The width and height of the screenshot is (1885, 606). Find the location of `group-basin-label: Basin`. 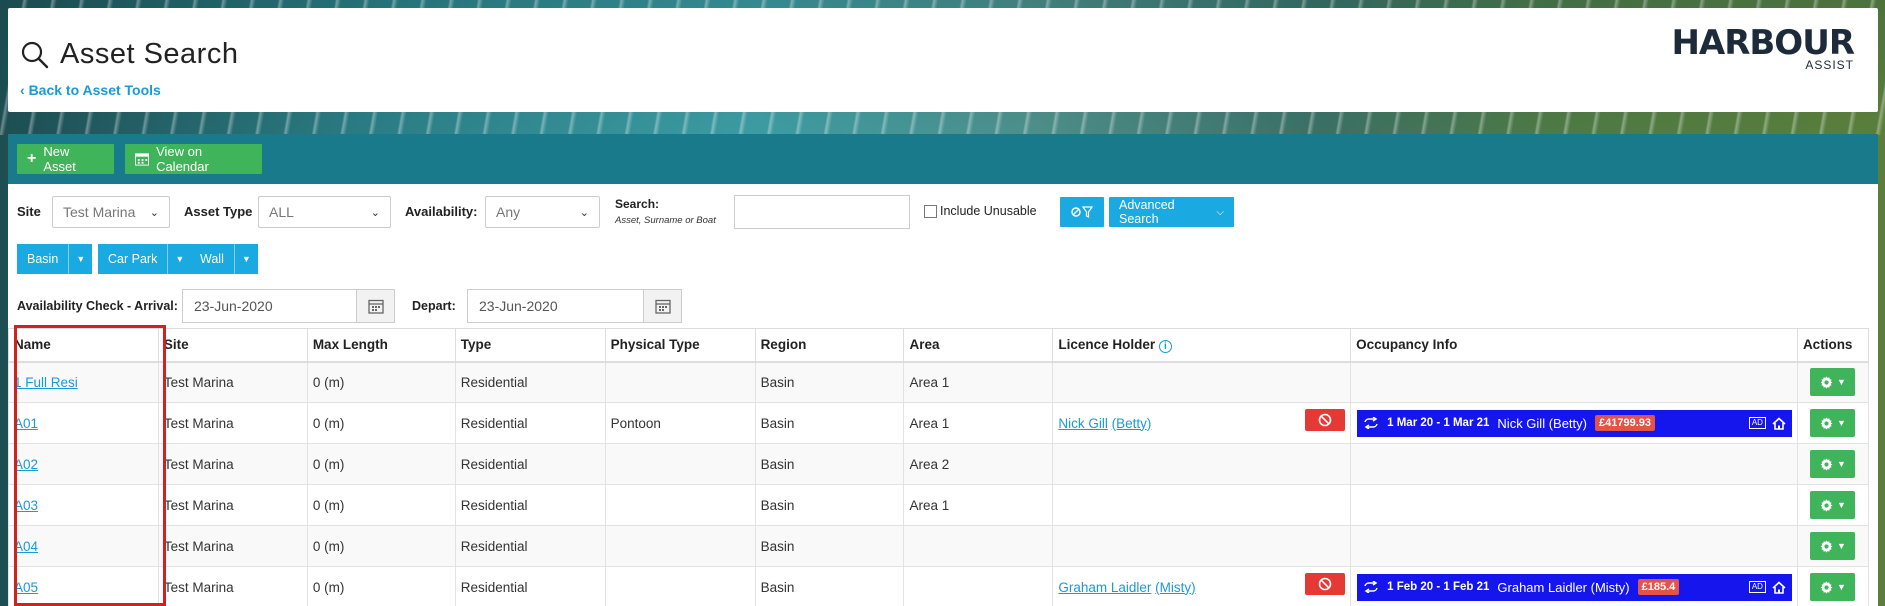

group-basin-label: Basin is located at coordinates (43, 259).